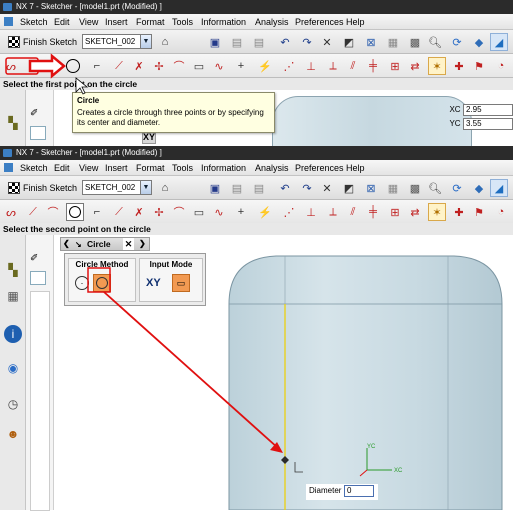 The image size is (513, 512). What do you see at coordinates (371, 188) in the screenshot?
I see `fit-view-icon: ⊠` at bounding box center [371, 188].